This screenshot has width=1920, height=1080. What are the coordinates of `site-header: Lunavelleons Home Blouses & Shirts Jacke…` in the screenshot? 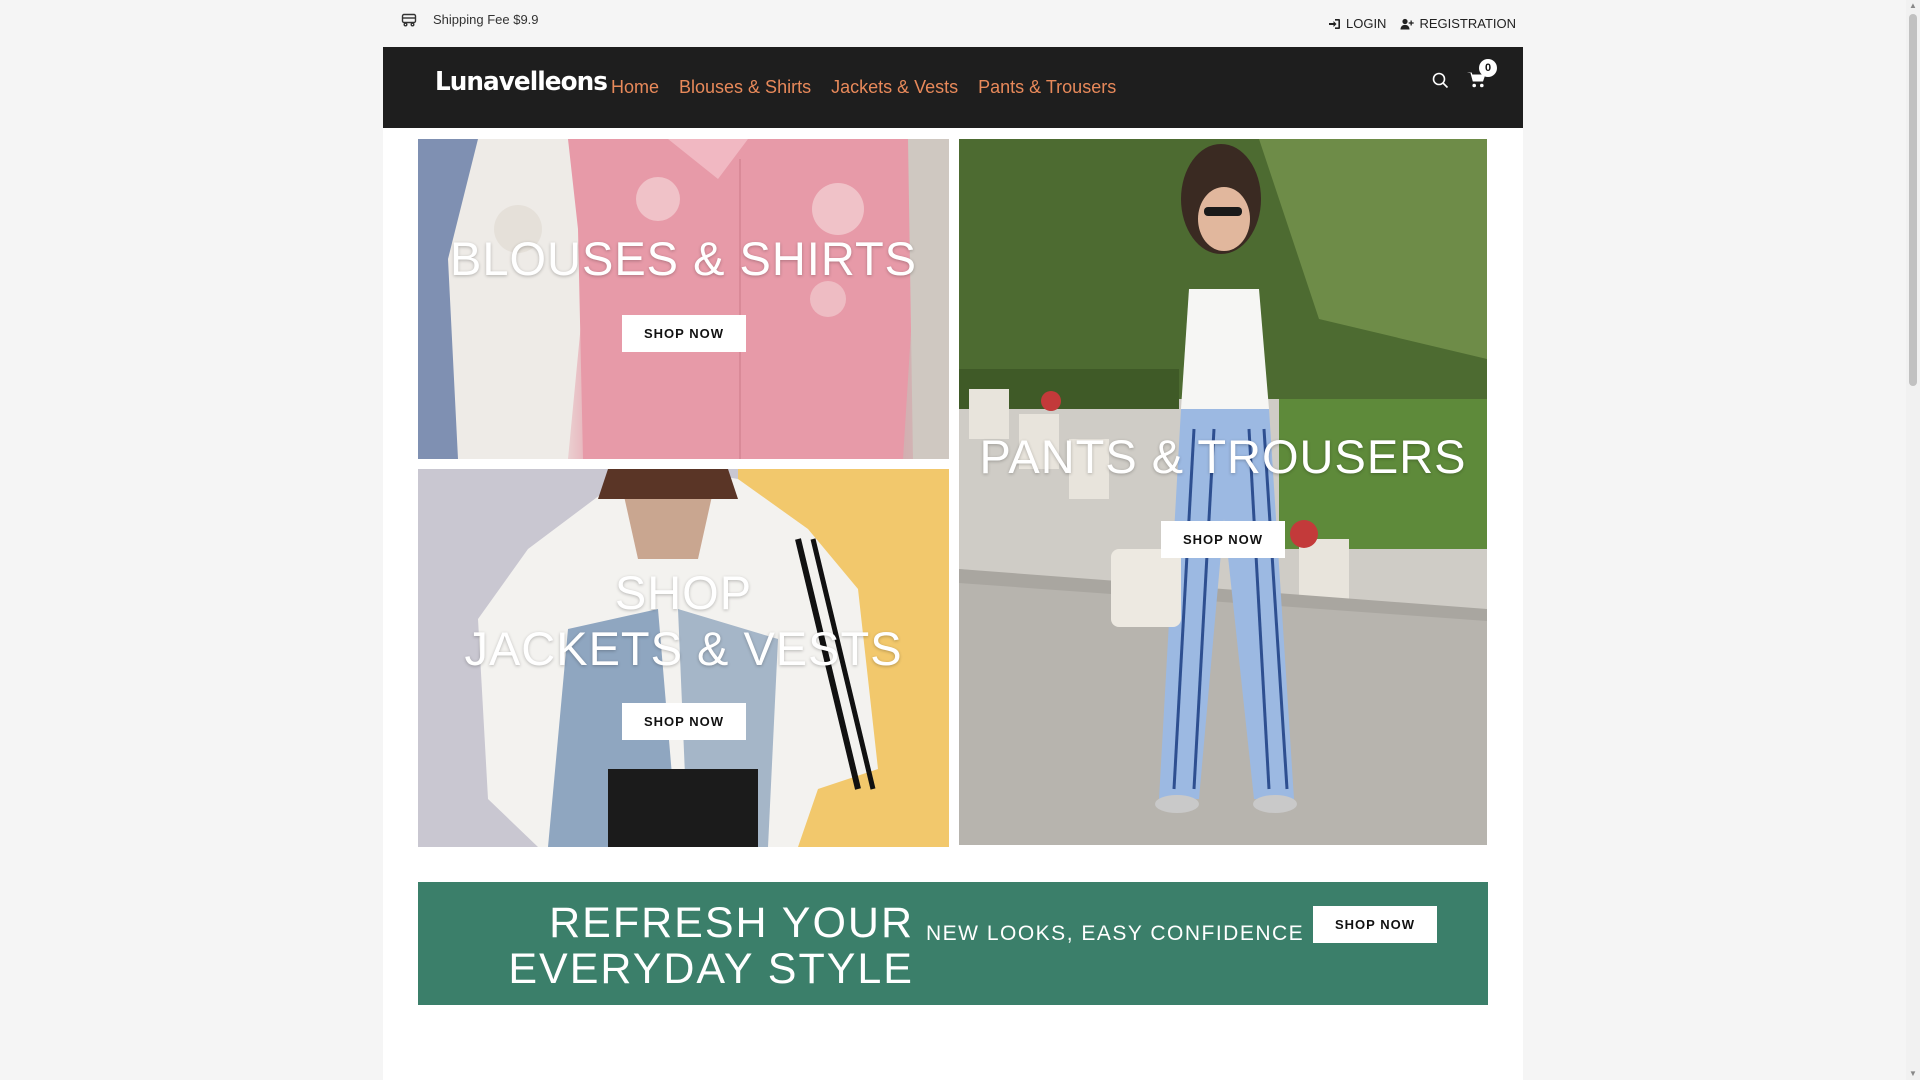 It's located at (953, 87).